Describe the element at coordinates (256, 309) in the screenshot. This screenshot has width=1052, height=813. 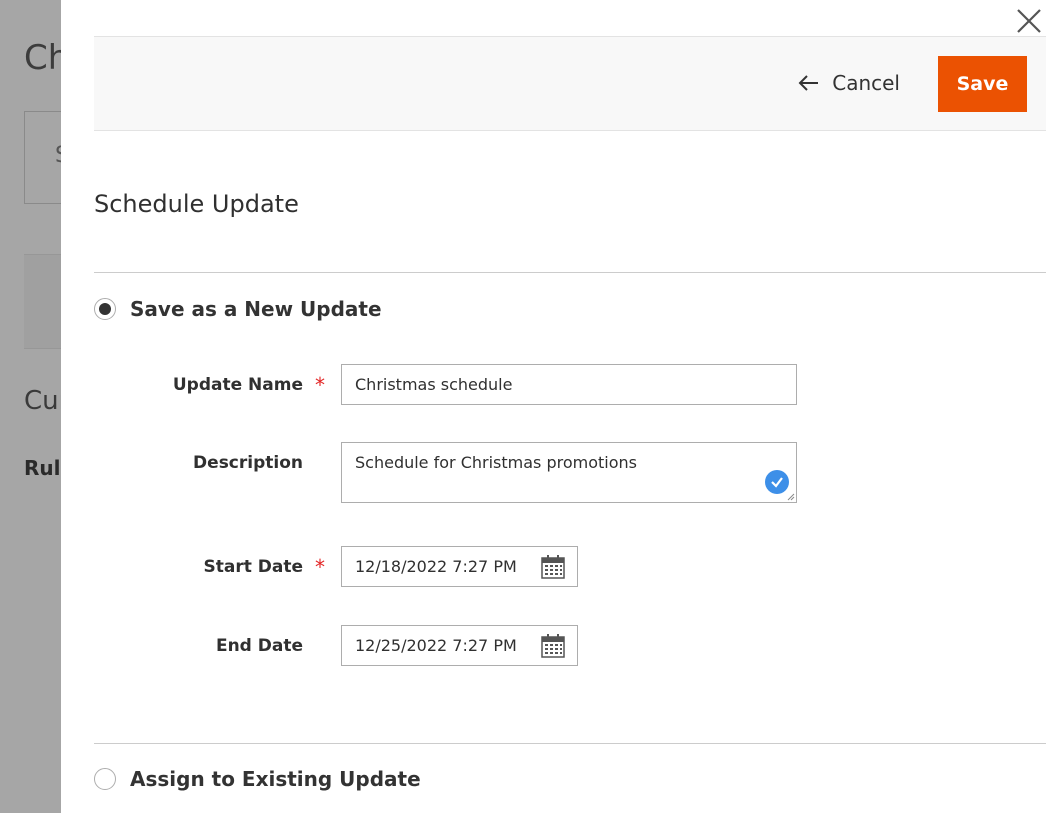
I see `radio-new-update-label: Save as a New Update` at that location.